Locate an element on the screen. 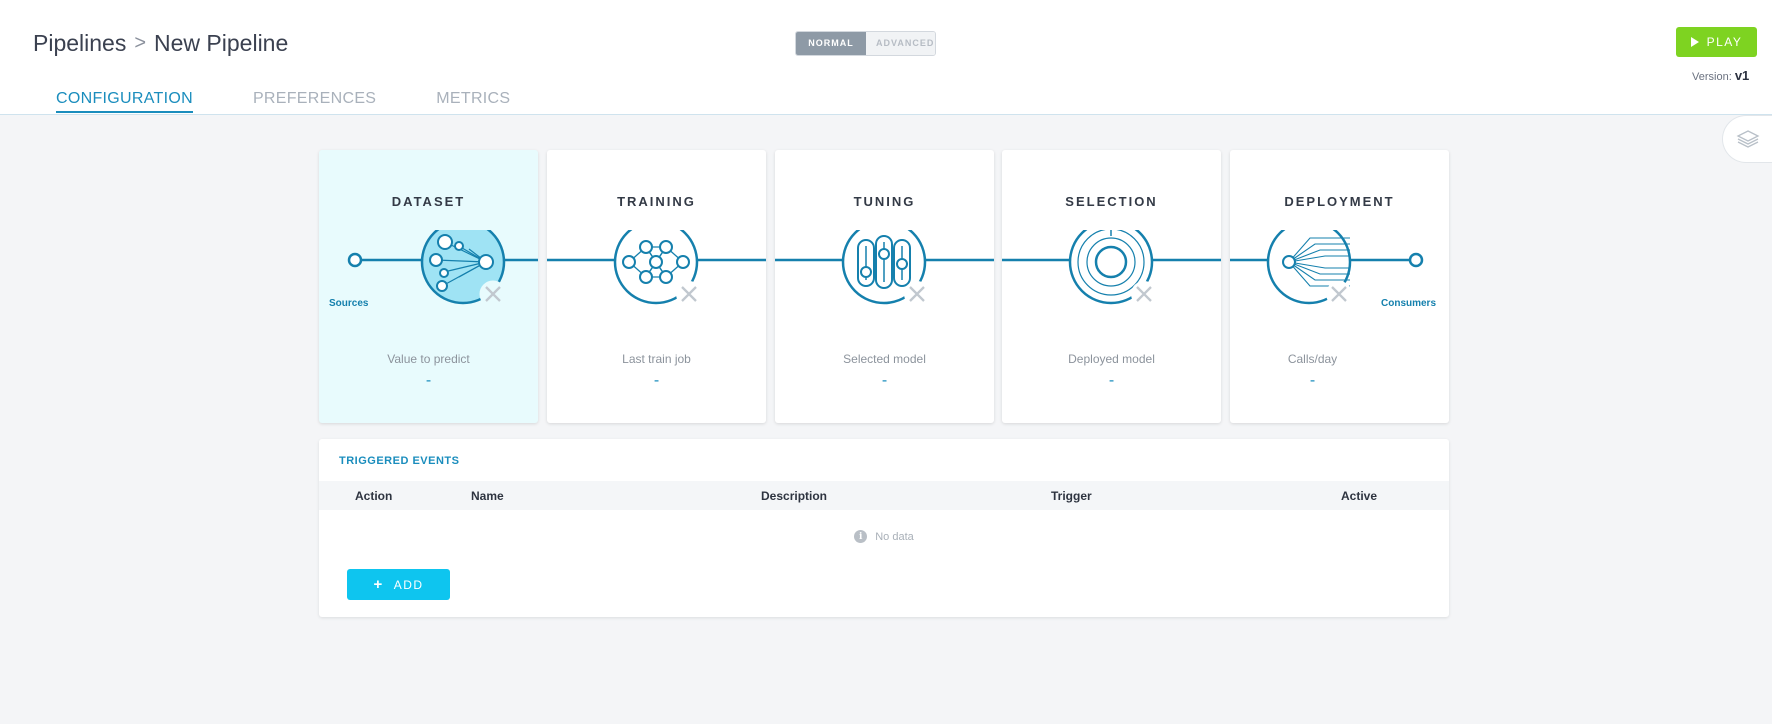 The height and width of the screenshot is (724, 1788). tab-bar: CONFIGURATION PREFERENCES METRICS is located at coordinates (313, 101).